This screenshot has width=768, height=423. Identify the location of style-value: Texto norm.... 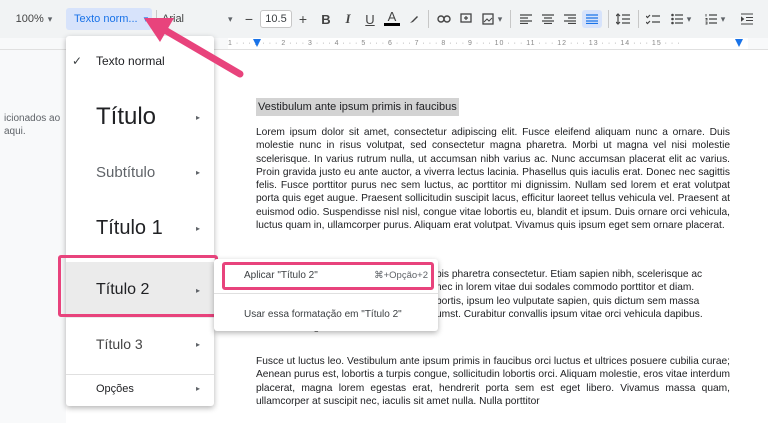
(106, 19).